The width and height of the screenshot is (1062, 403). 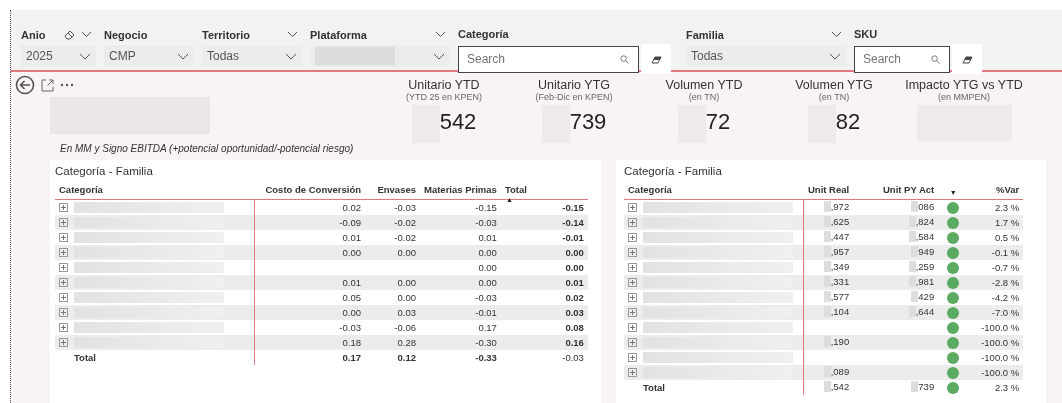 I want to click on back-icon, so click(x=25, y=85).